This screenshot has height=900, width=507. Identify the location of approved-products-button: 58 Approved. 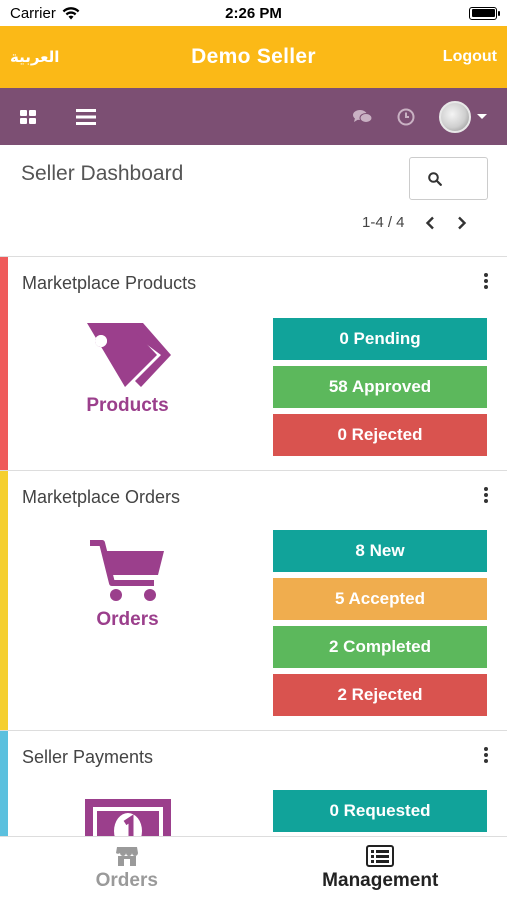
(380, 387).